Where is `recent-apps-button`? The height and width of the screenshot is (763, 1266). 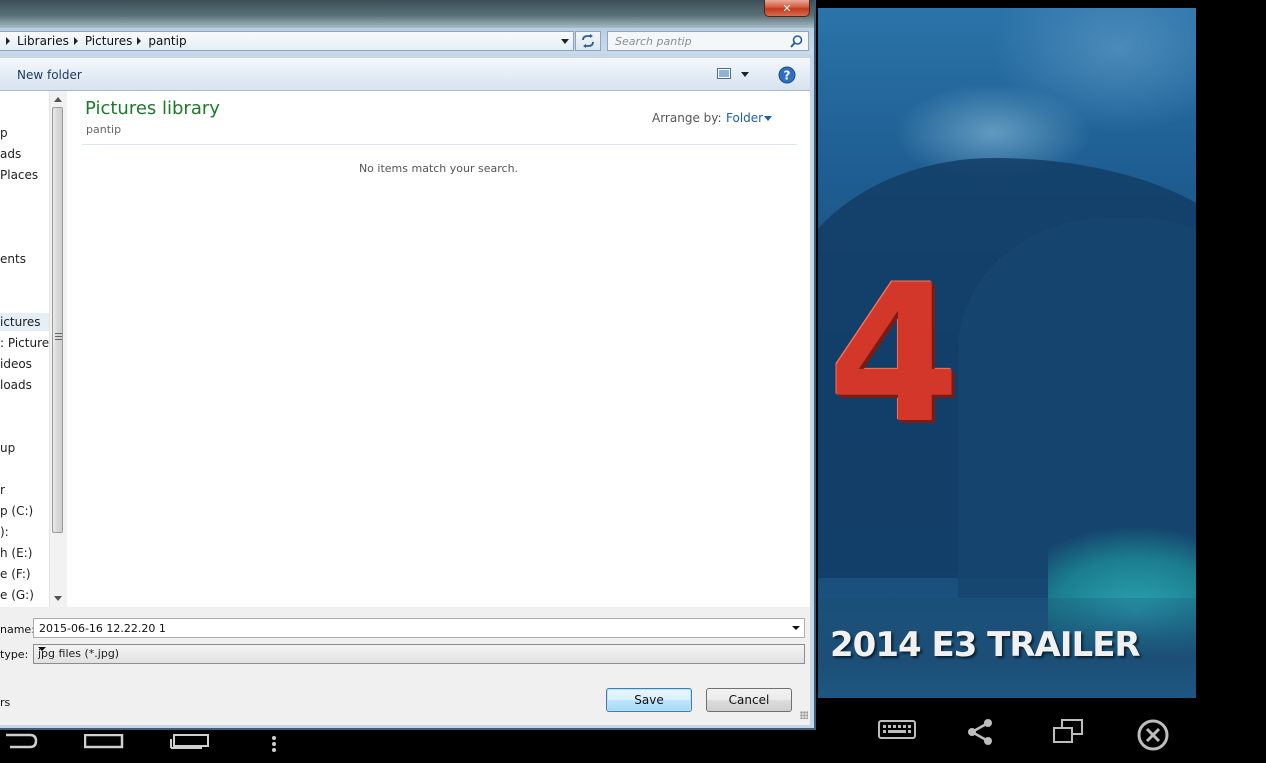 recent-apps-button is located at coordinates (190, 743).